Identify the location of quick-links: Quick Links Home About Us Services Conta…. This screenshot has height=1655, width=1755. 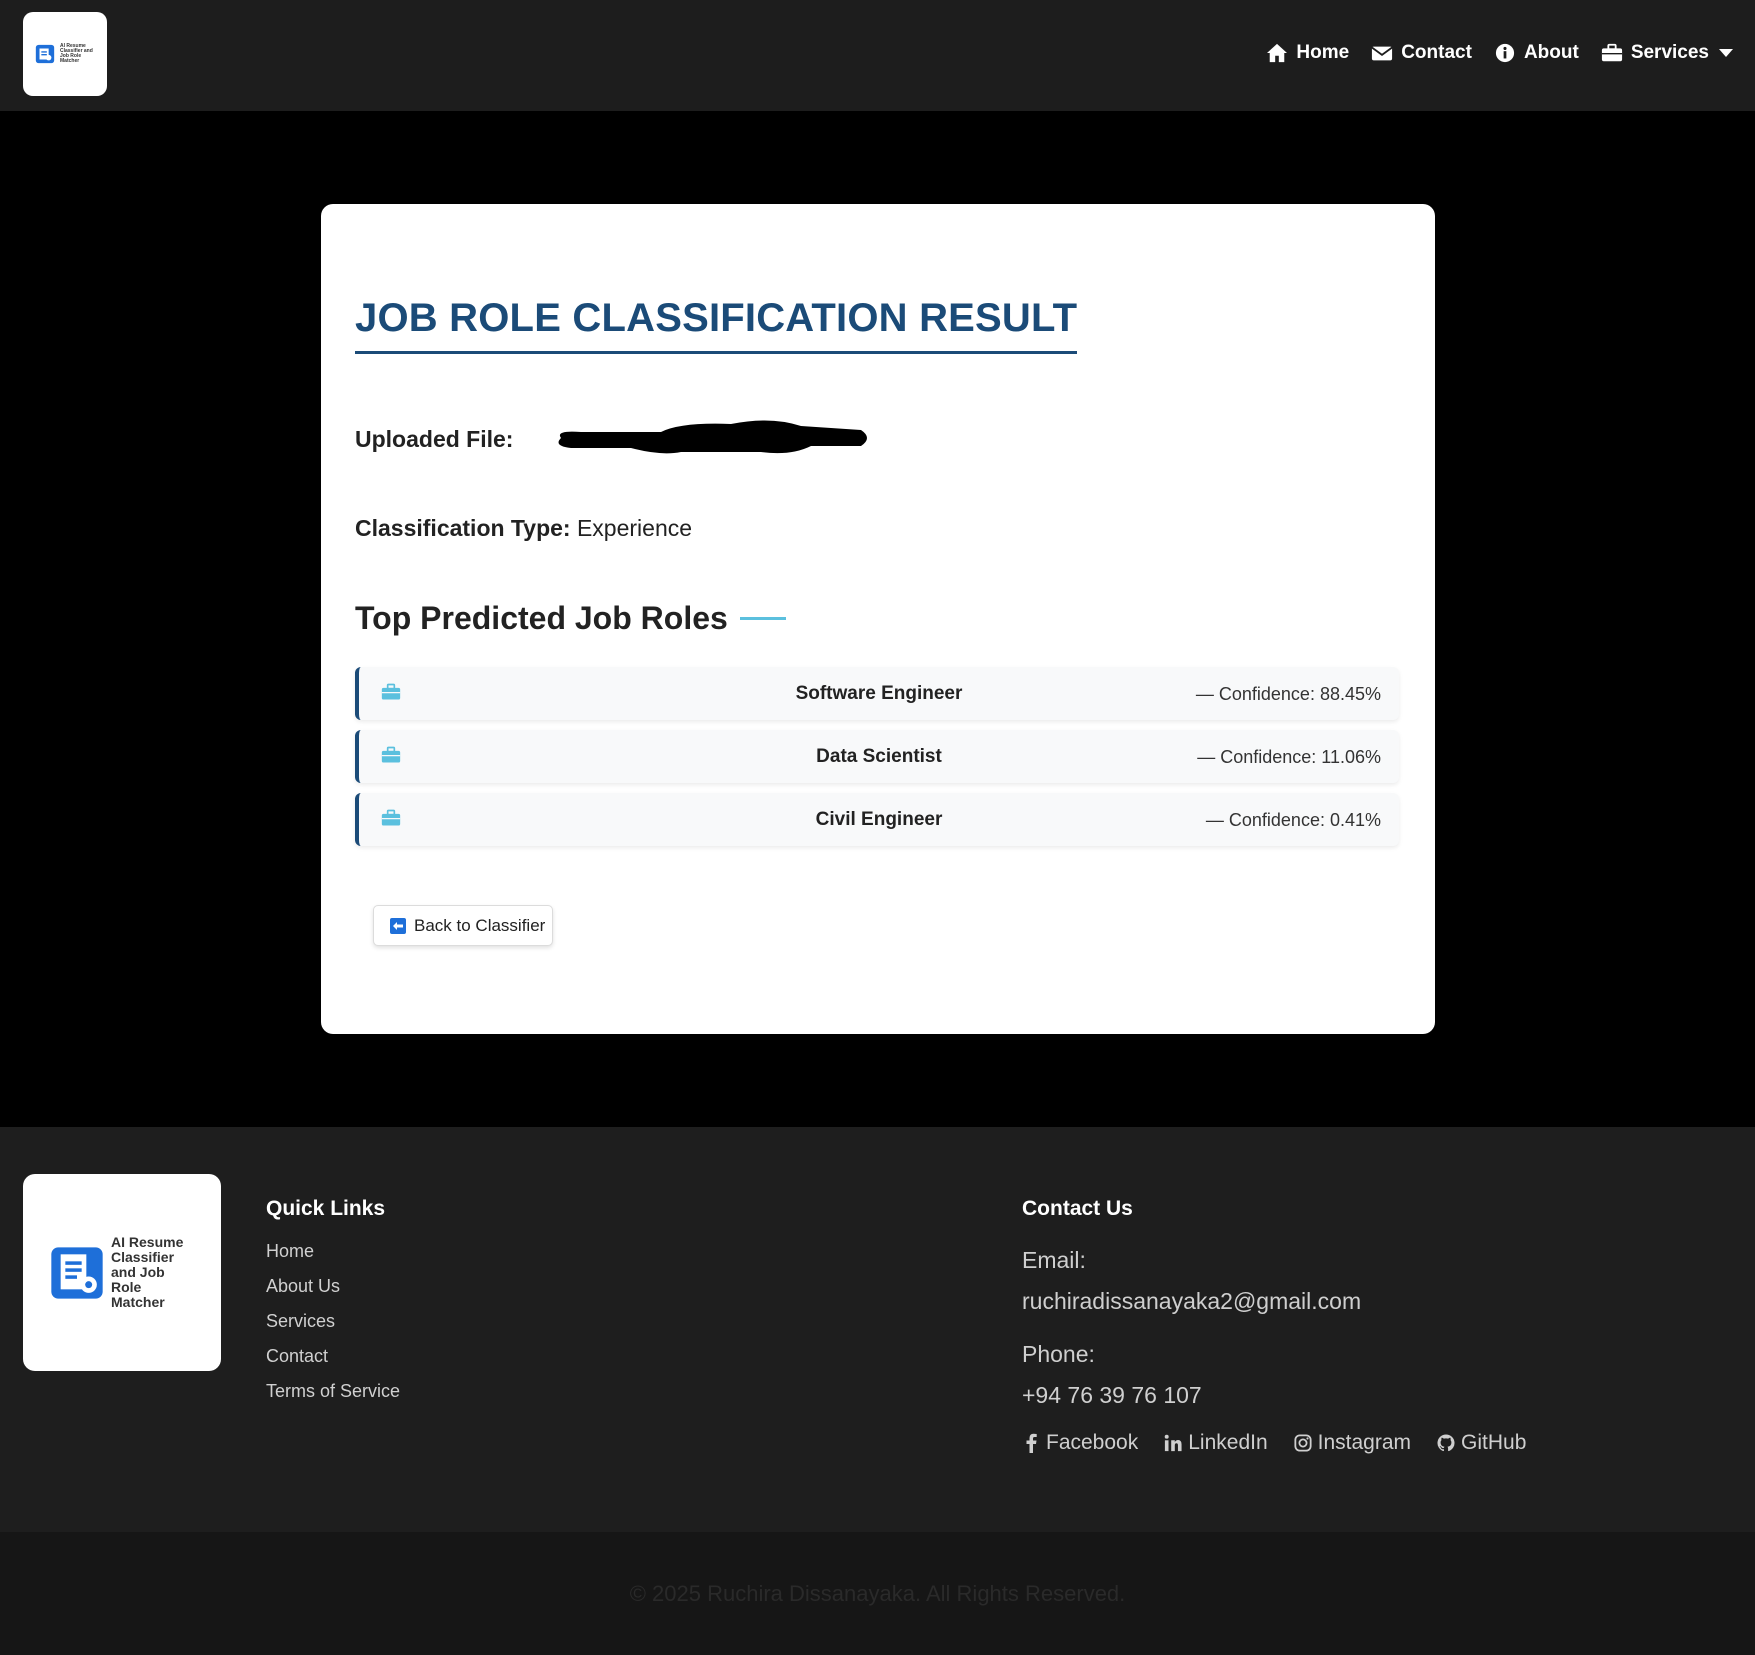
(333, 1306).